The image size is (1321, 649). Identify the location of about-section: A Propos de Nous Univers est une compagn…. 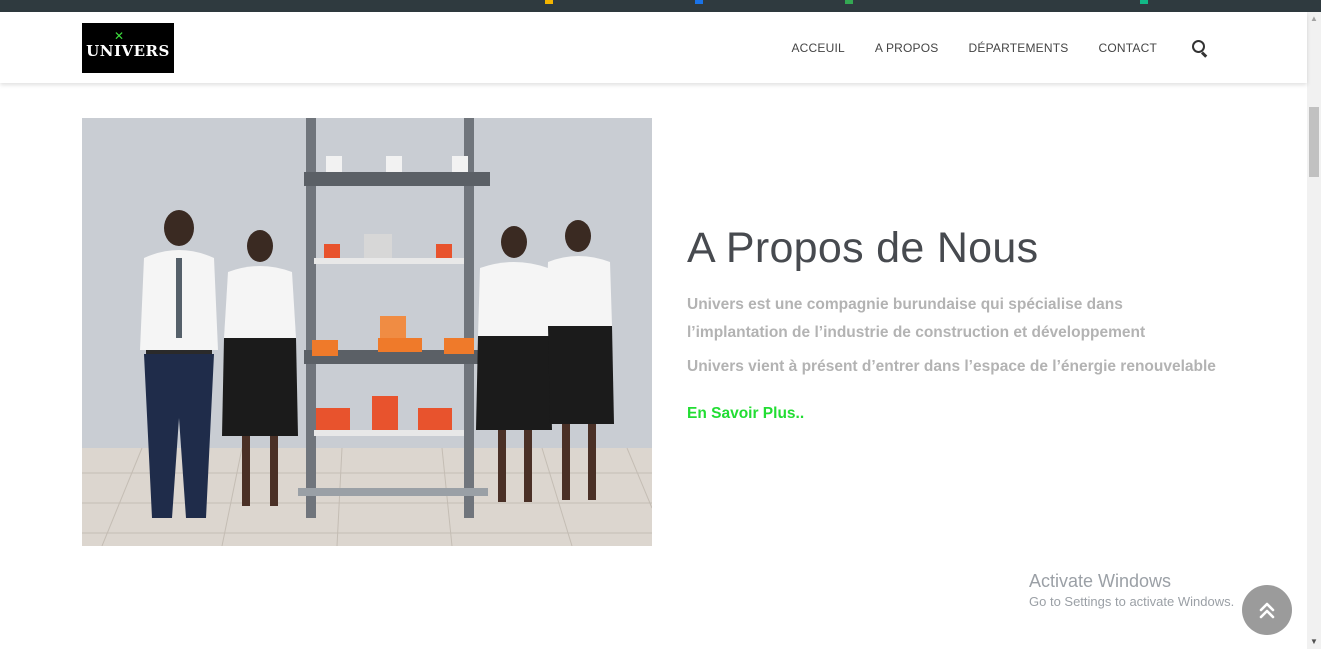
(967, 322).